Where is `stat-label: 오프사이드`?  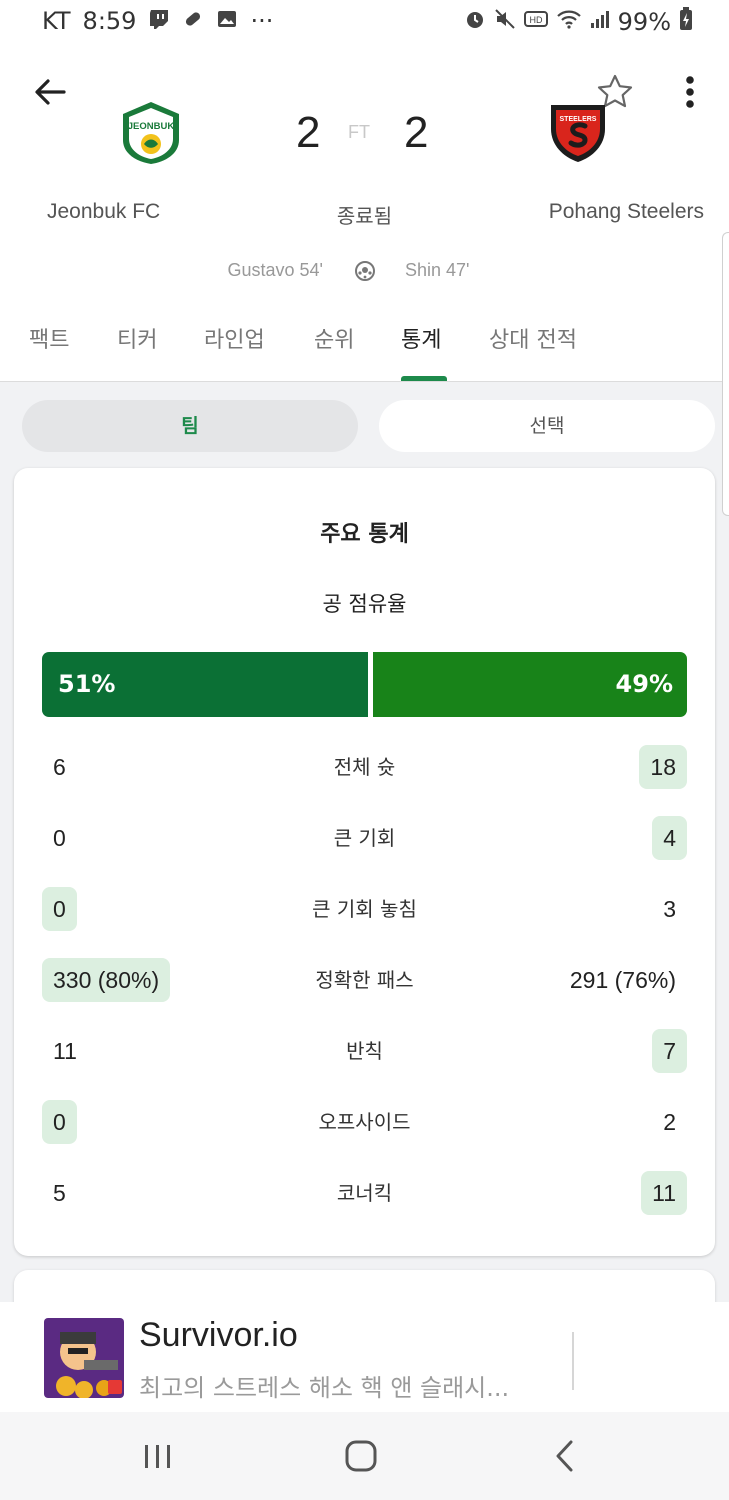 stat-label: 오프사이드 is located at coordinates (364, 1122).